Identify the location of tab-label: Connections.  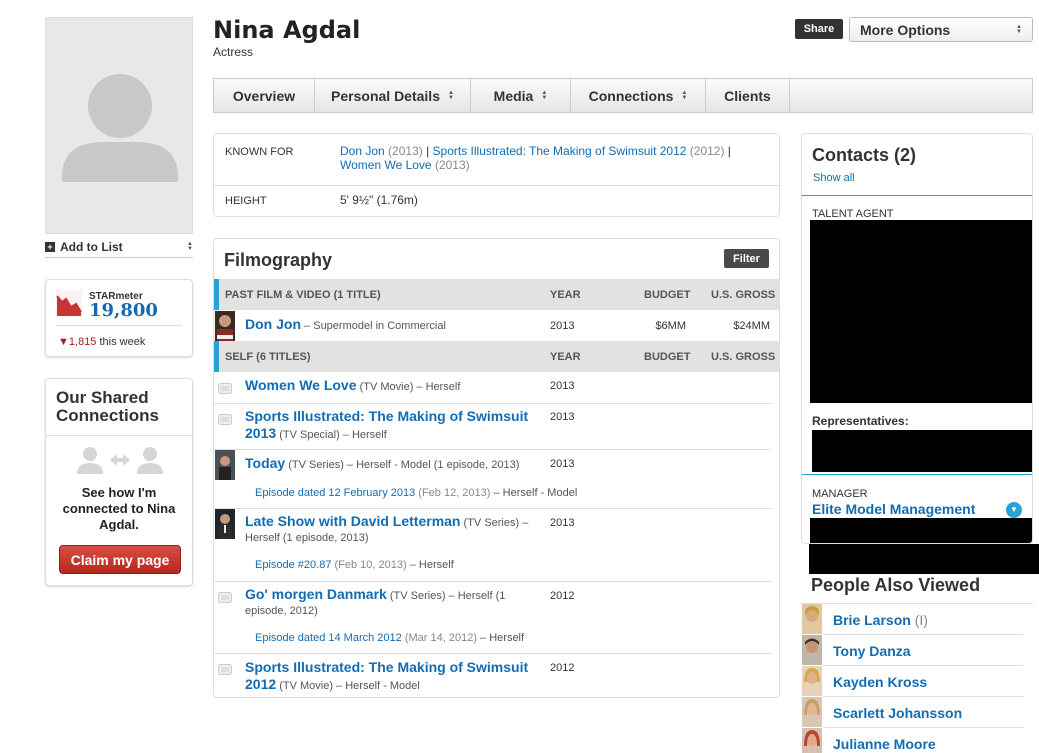
(631, 95).